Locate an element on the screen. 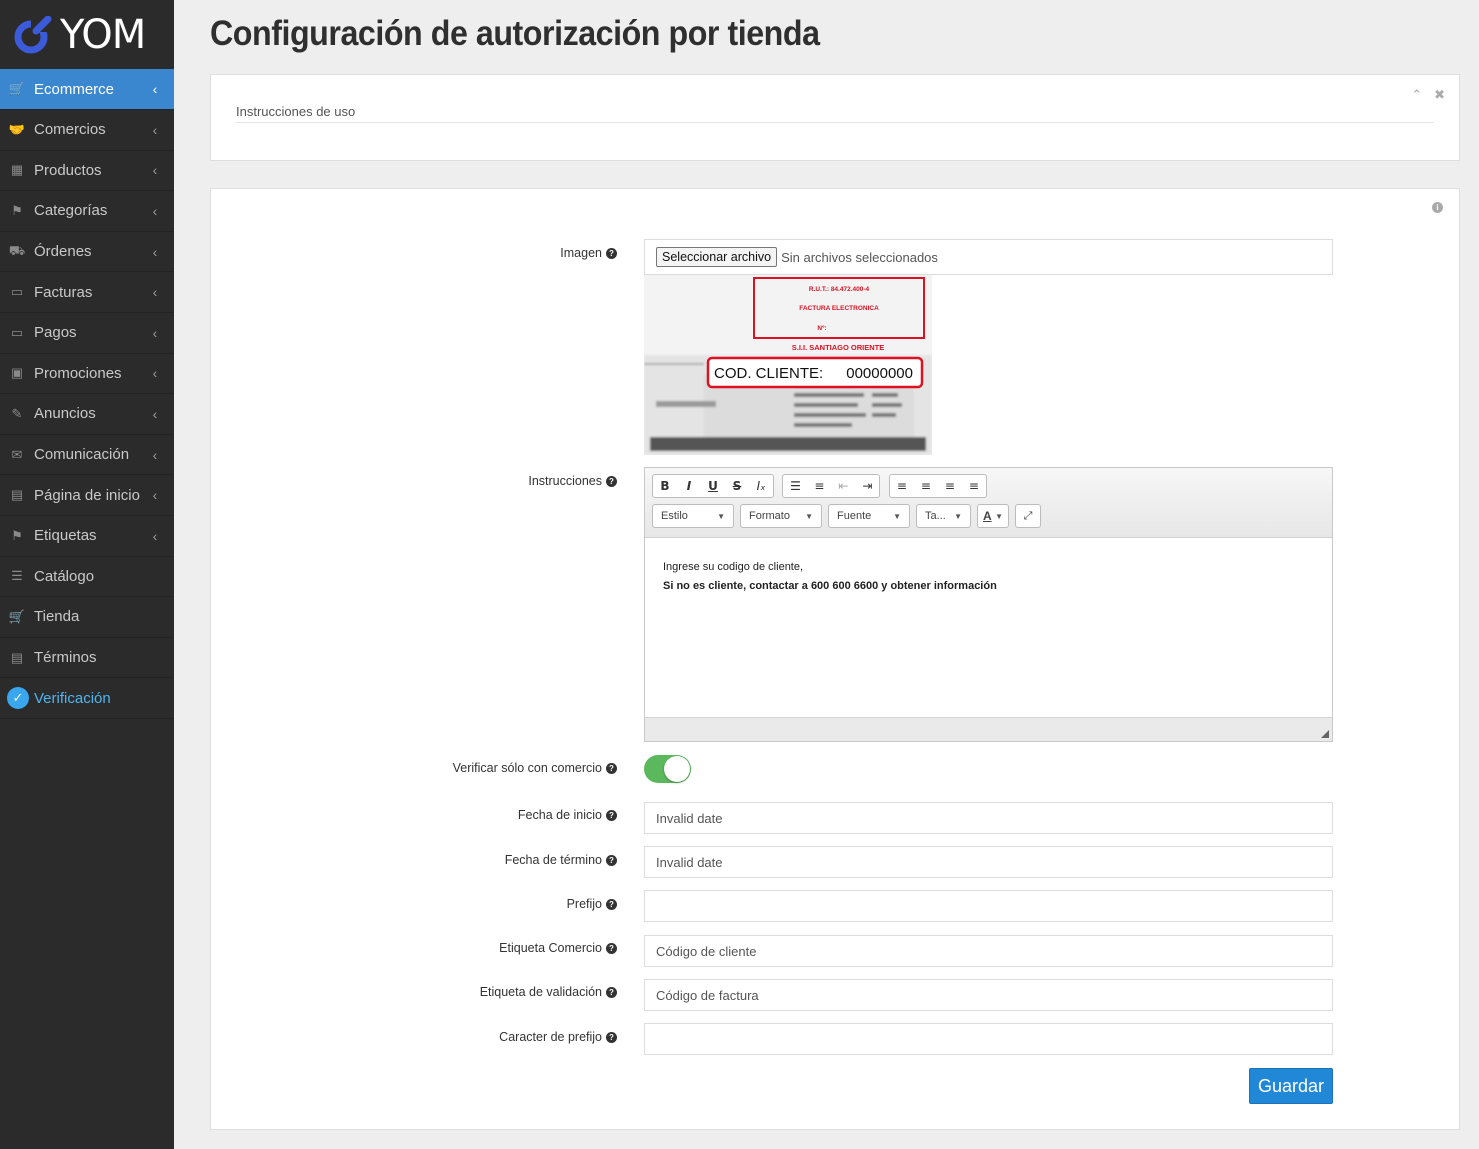 The width and height of the screenshot is (1479, 1149). bulleted-list-icon: ≡ is located at coordinates (819, 486).